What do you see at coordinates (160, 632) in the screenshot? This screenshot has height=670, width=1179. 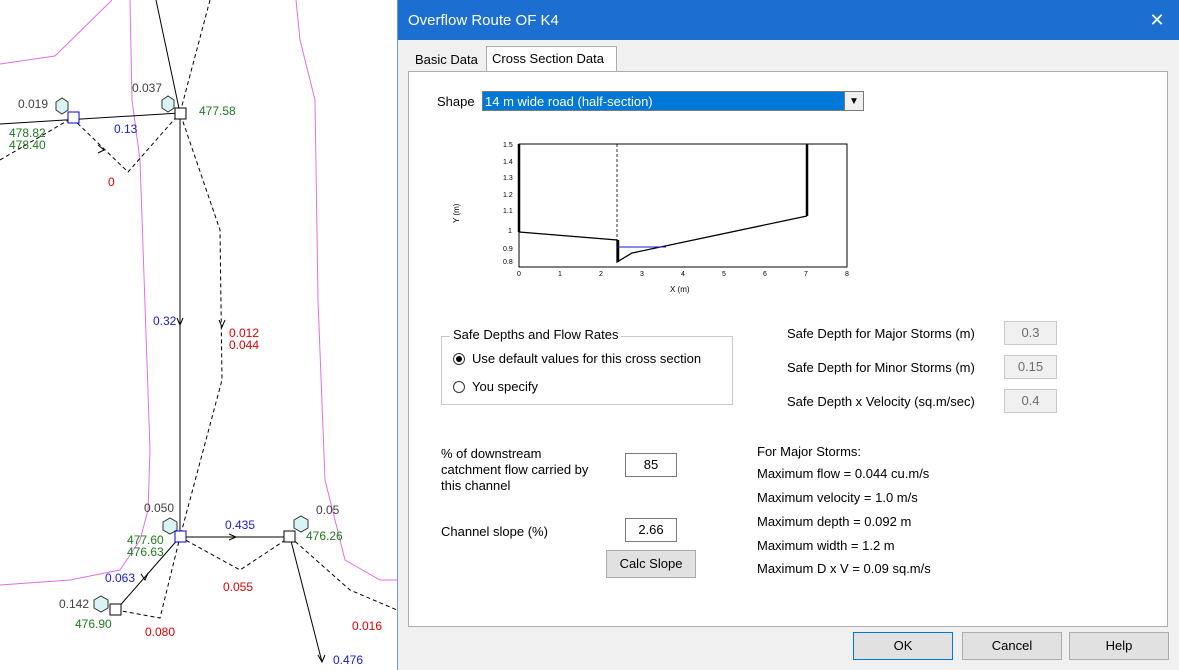 I see `map-label: 0.080` at bounding box center [160, 632].